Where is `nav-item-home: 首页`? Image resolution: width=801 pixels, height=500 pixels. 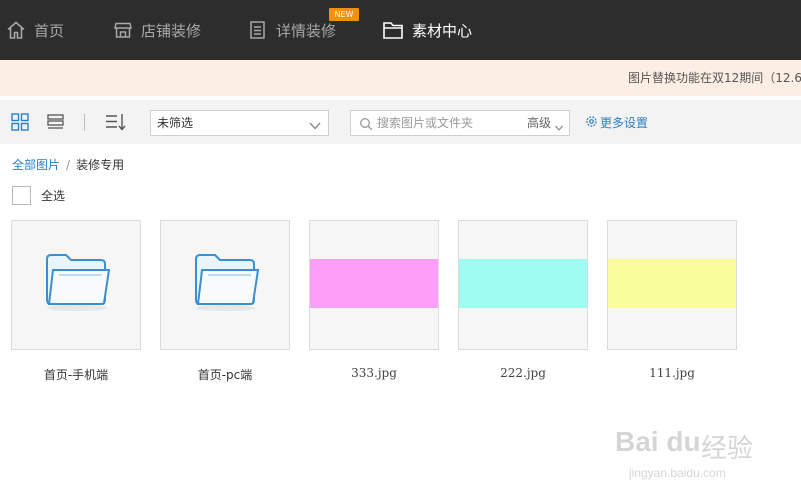
nav-item-home: 首页 is located at coordinates (35, 30).